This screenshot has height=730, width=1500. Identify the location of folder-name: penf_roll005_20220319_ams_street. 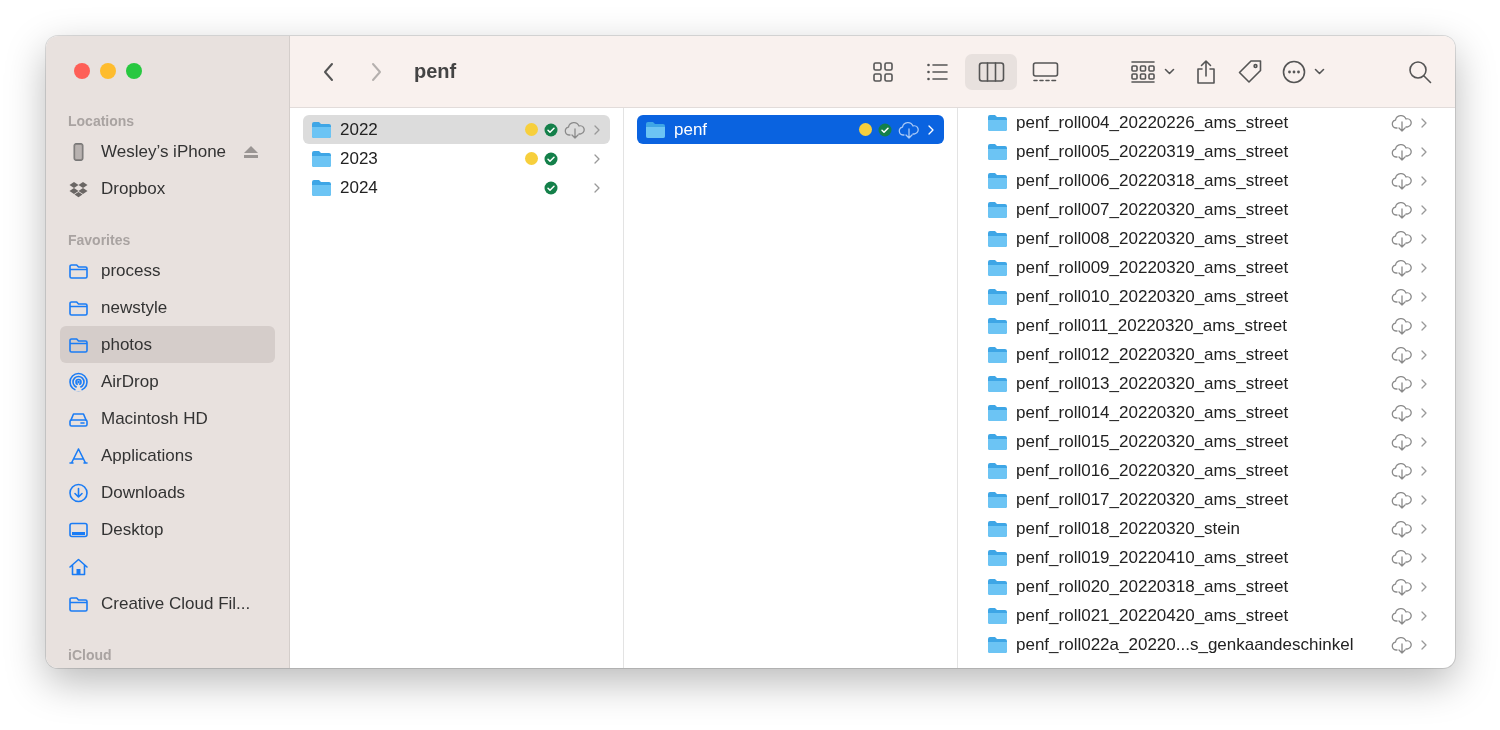
(1152, 151).